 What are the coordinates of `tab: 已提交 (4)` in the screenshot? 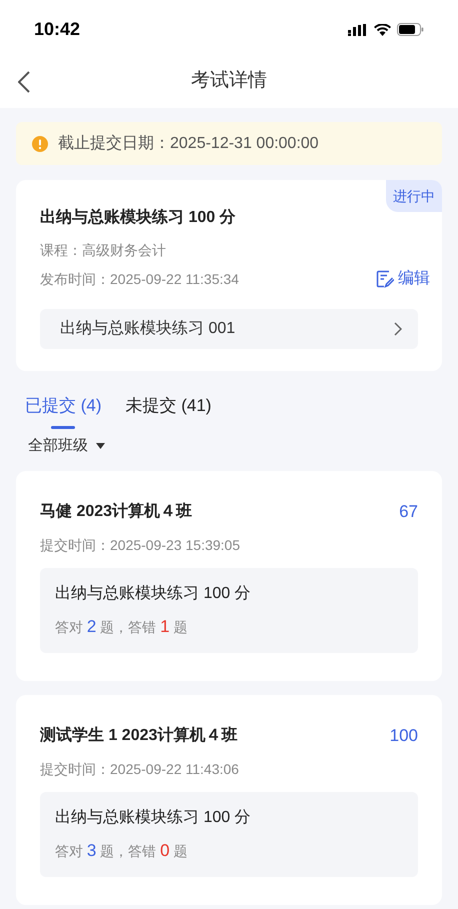 It's located at (63, 411).